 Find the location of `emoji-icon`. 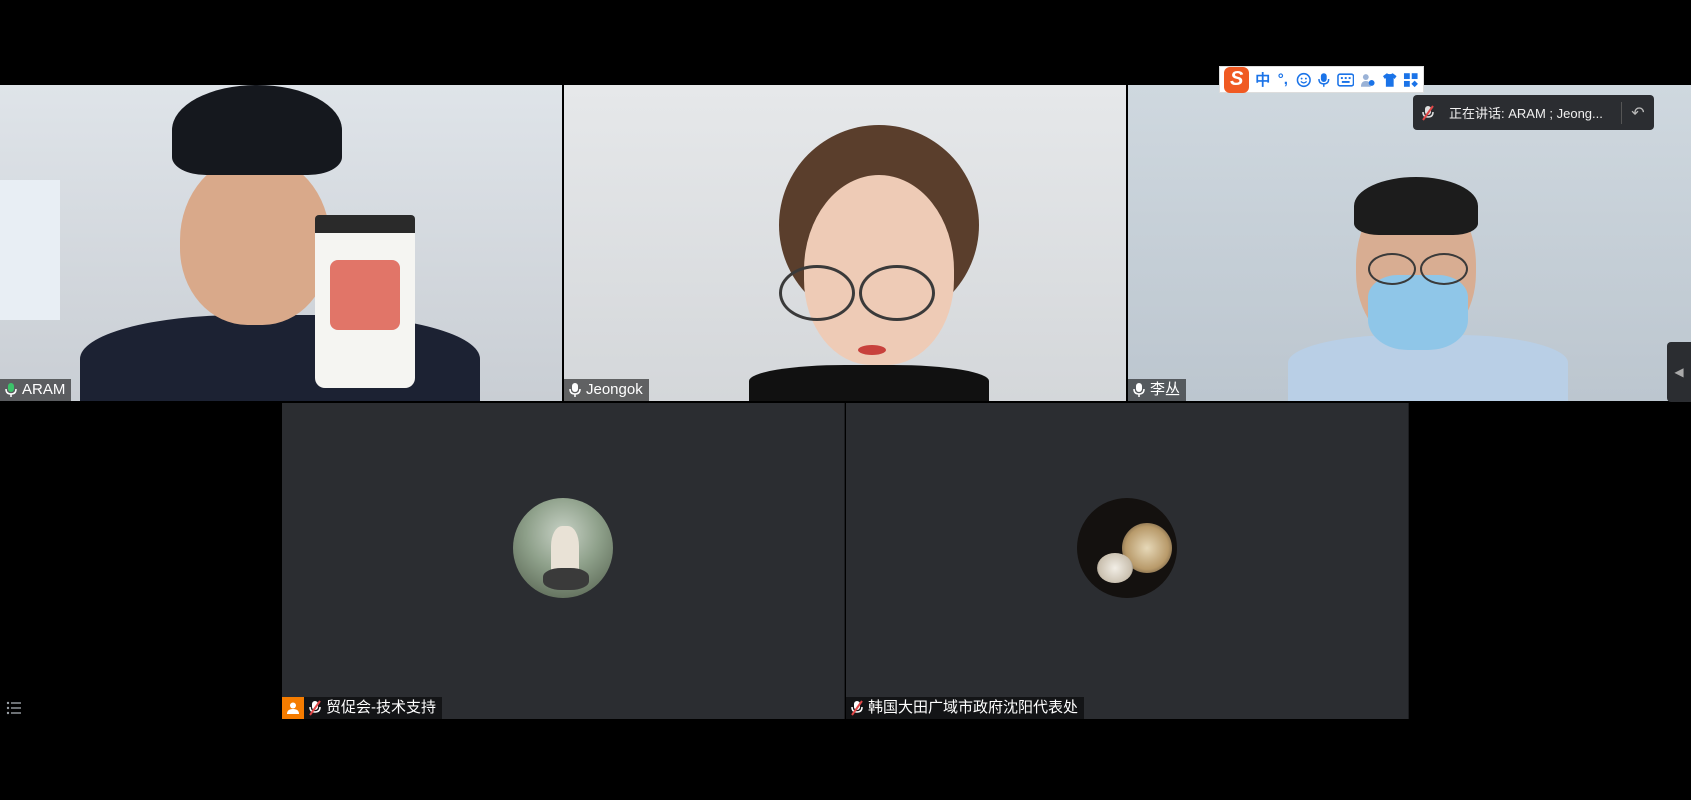

emoji-icon is located at coordinates (1304, 80).